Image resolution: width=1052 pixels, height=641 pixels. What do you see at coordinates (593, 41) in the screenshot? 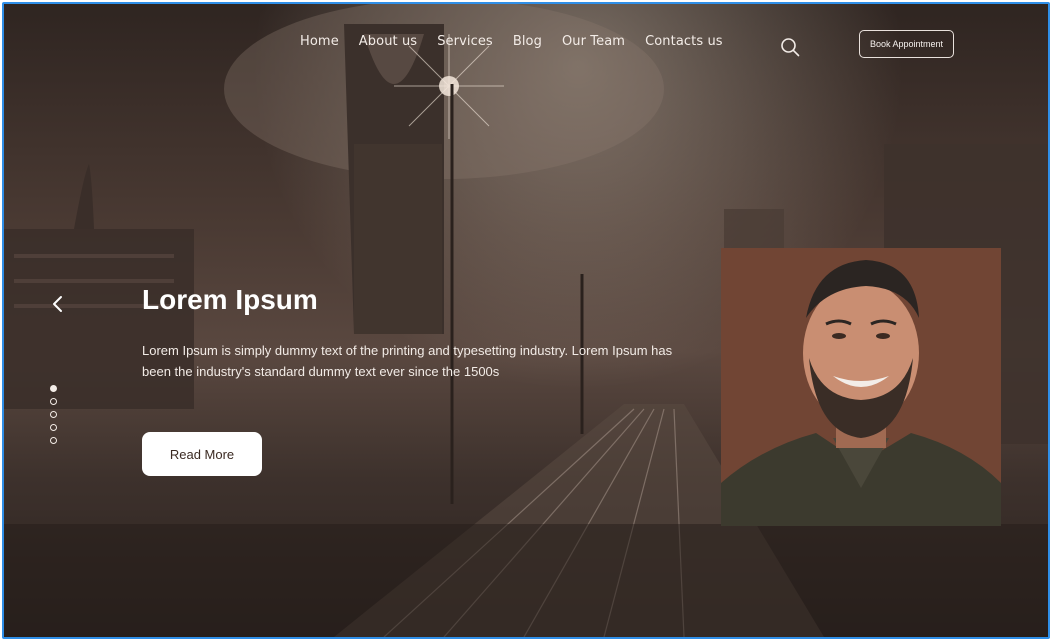
I see `nav-item-our-team: Our Team` at bounding box center [593, 41].